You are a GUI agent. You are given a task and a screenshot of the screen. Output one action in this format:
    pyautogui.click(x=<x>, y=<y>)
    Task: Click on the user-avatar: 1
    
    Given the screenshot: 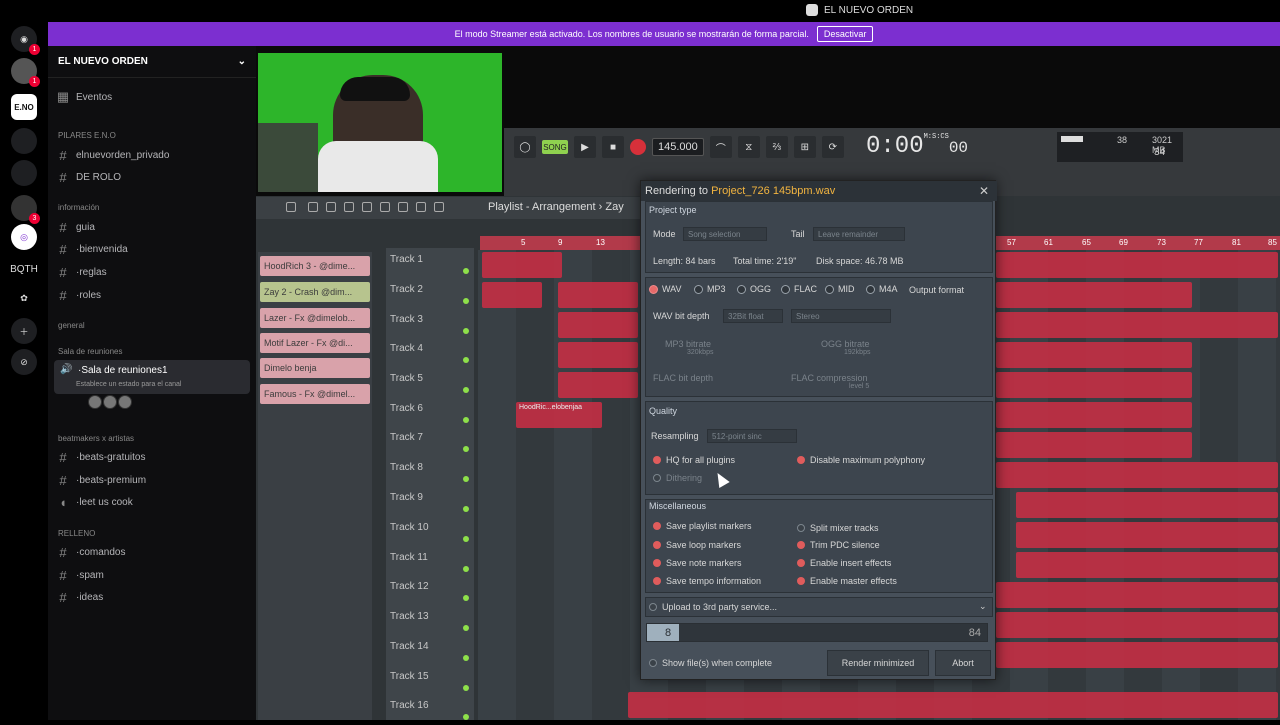 What is the action you would take?
    pyautogui.click(x=25, y=72)
    